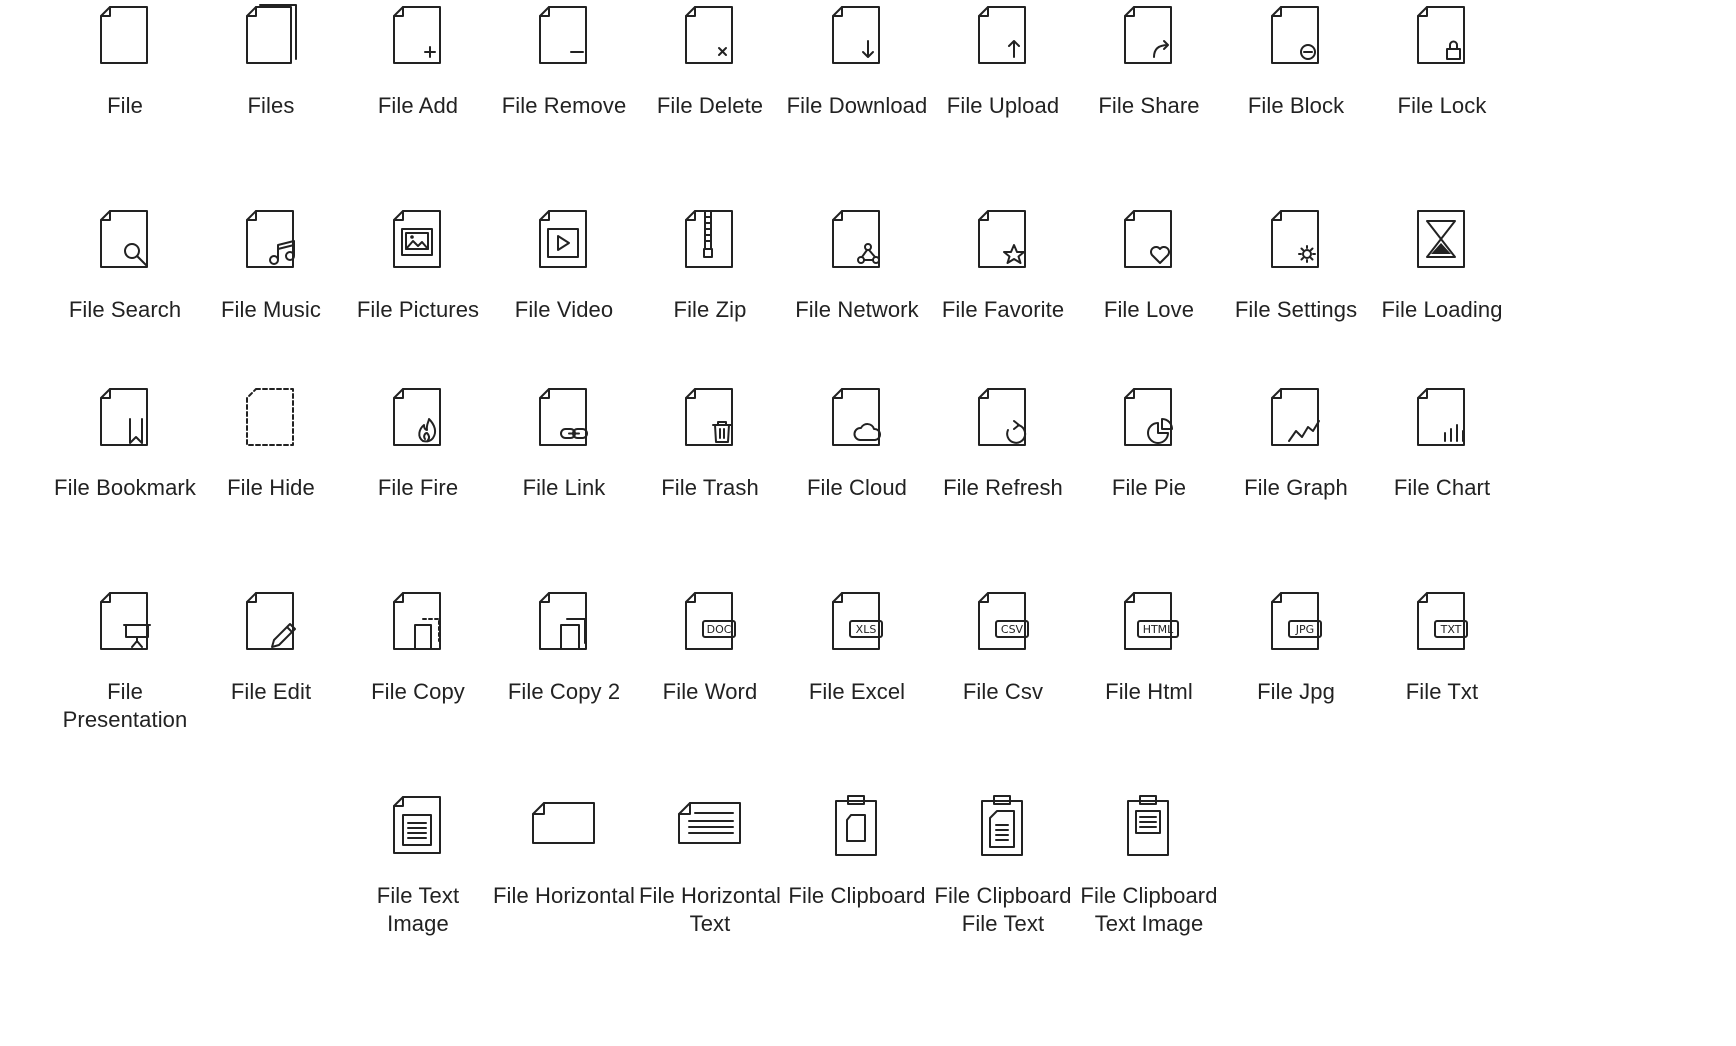 Image resolution: width=1736 pixels, height=1046 pixels. I want to click on svg-text: HTML, so click(1158, 629).